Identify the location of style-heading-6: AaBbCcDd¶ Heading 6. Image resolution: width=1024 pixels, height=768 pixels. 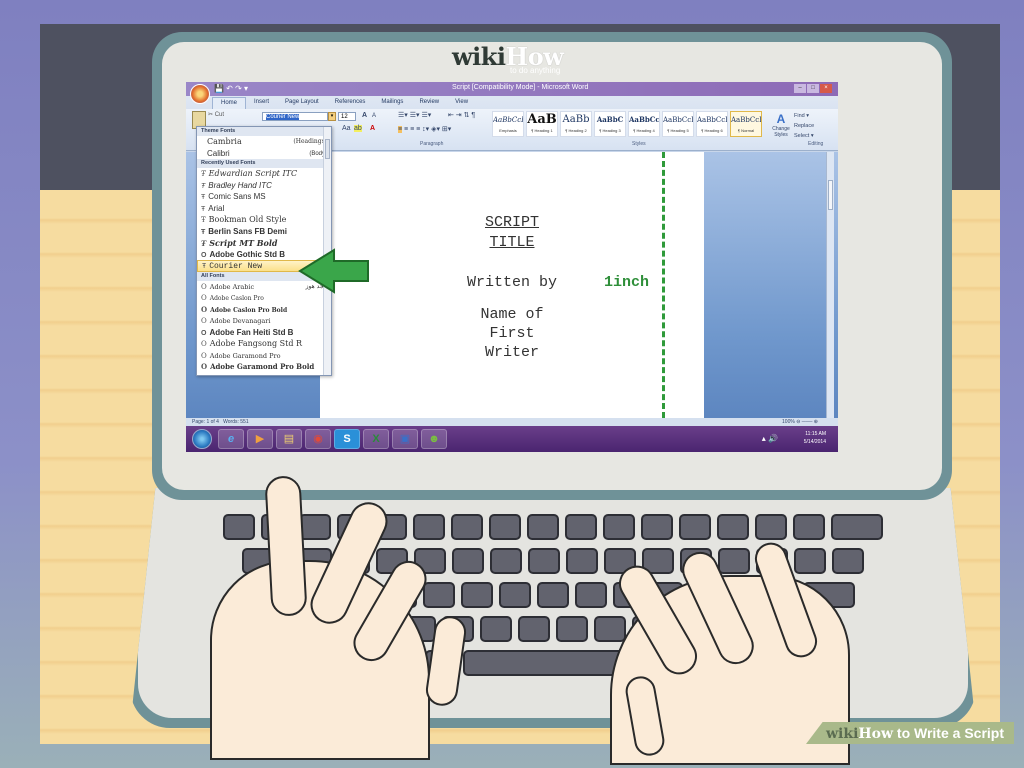
(712, 124).